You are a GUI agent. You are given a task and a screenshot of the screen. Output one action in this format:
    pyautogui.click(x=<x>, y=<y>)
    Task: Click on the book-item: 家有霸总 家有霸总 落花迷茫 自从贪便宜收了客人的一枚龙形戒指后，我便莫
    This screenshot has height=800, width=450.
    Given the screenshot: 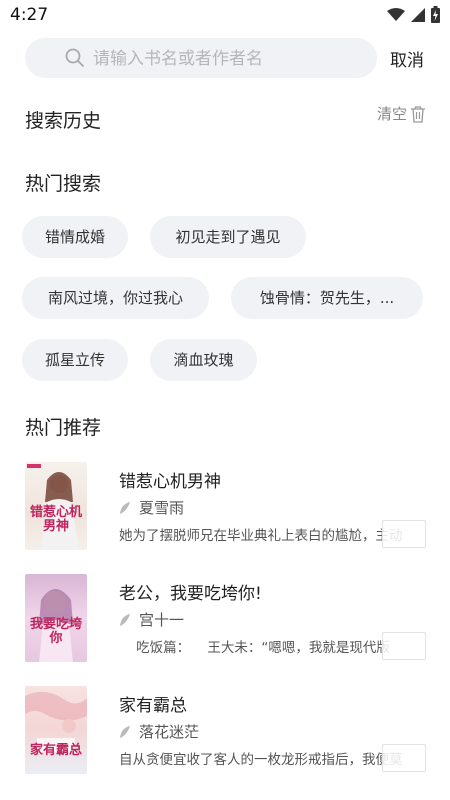 What is the action you would take?
    pyautogui.click(x=225, y=736)
    